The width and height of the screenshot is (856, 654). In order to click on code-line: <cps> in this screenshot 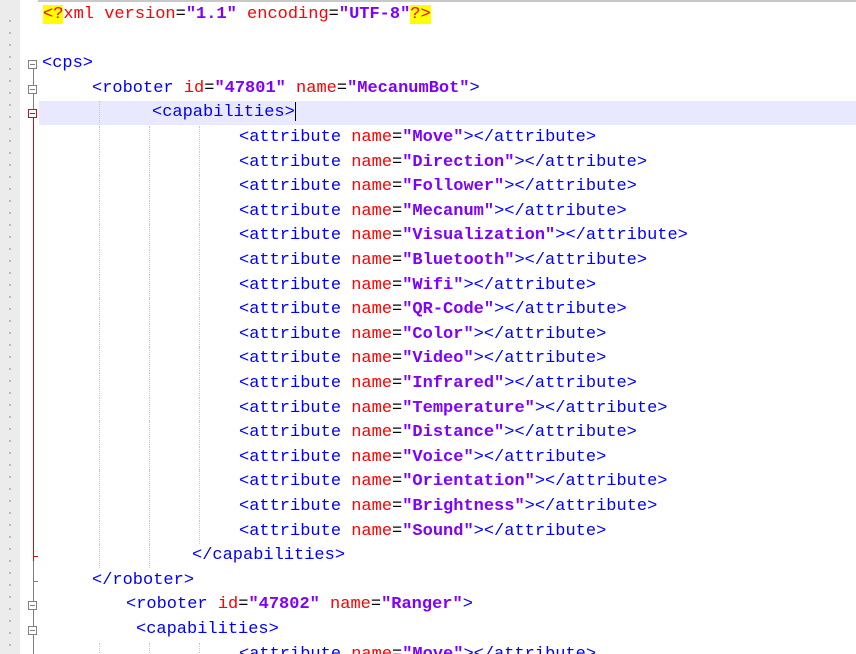, I will do `click(447, 64)`.